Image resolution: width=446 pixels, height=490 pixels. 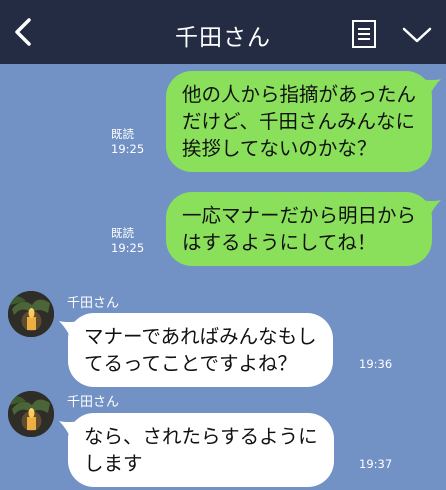 I want to click on notes-button, so click(x=364, y=34).